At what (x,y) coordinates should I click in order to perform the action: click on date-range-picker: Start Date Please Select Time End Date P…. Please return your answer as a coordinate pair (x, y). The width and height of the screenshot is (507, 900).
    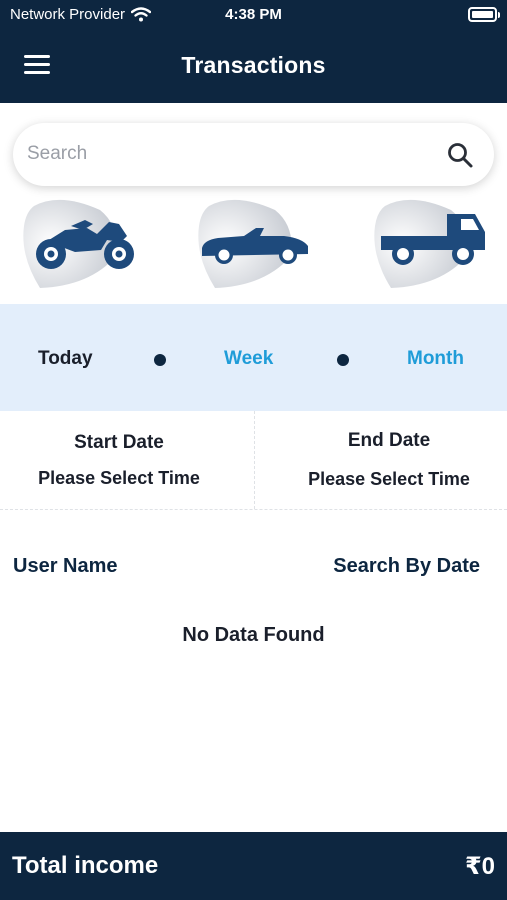
    Looking at the image, I should click on (253, 460).